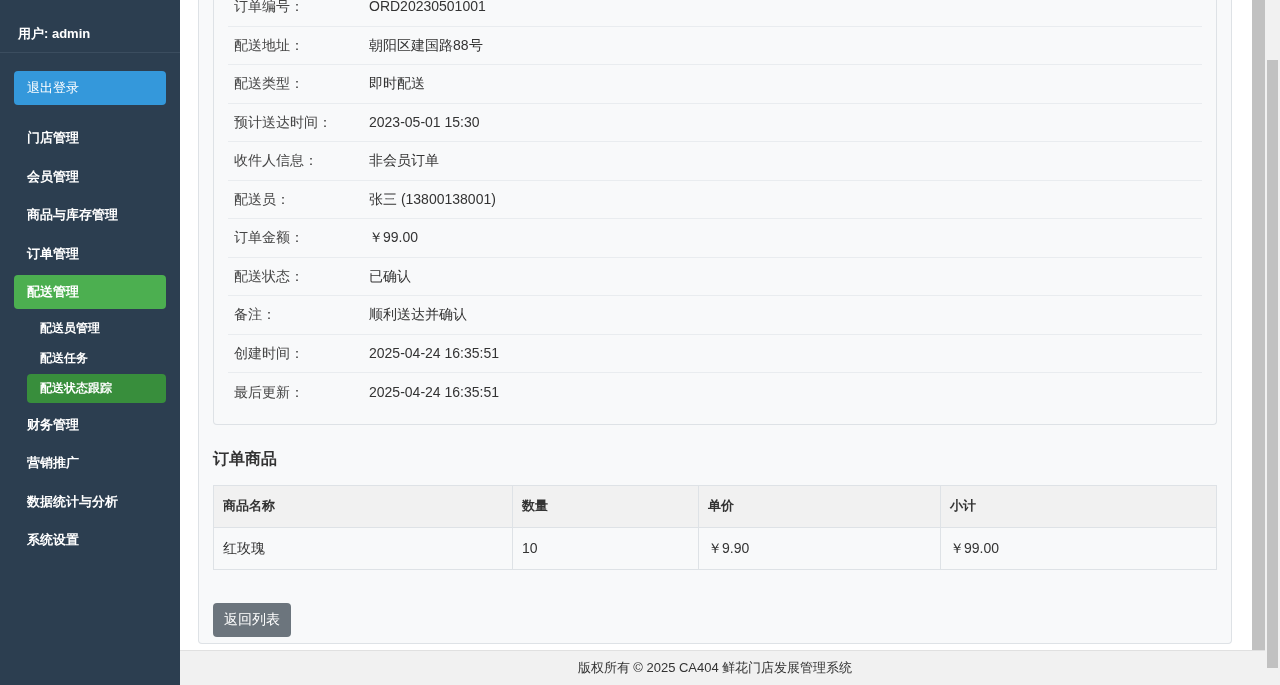 The height and width of the screenshot is (685, 1280). I want to click on detail-value: 已确认, so click(390, 276).